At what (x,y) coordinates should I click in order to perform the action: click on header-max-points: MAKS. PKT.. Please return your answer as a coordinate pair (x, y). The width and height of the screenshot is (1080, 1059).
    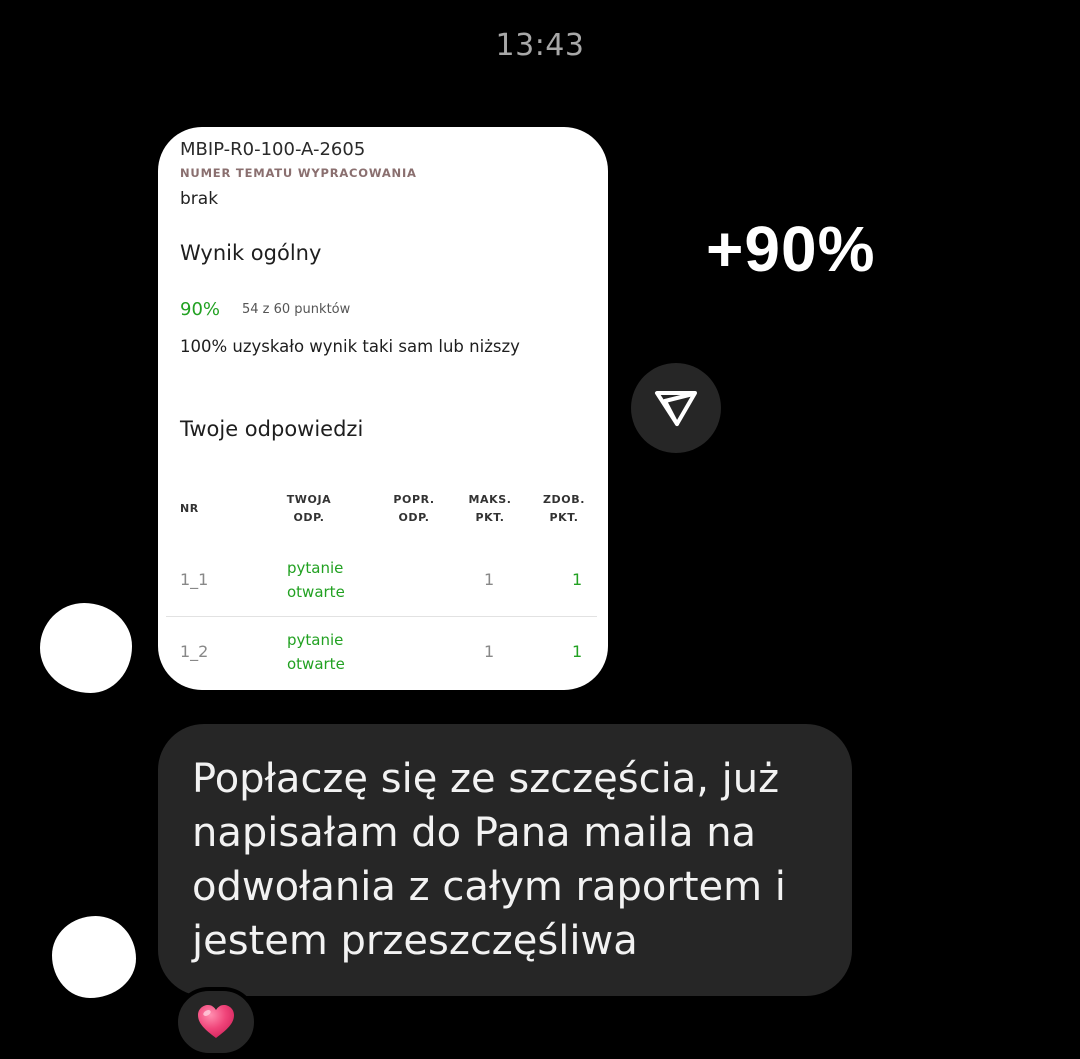
    Looking at the image, I should click on (490, 509).